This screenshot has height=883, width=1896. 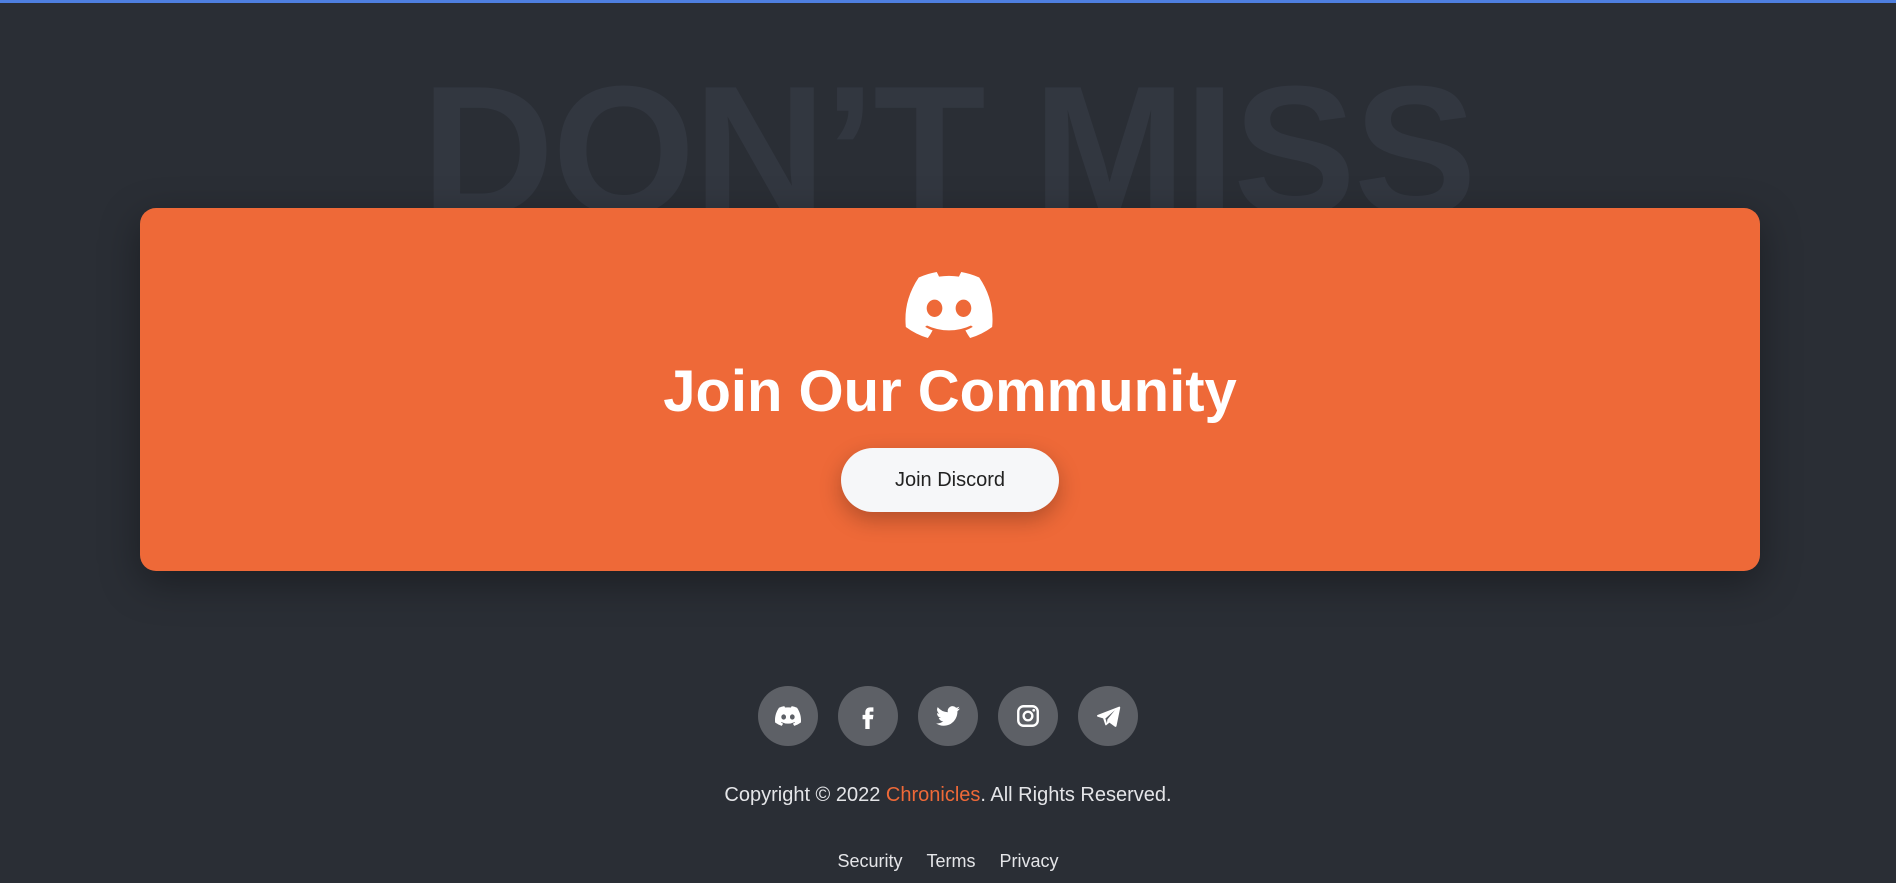 I want to click on copyright-prefix: Copyright © 2022, so click(x=805, y=795).